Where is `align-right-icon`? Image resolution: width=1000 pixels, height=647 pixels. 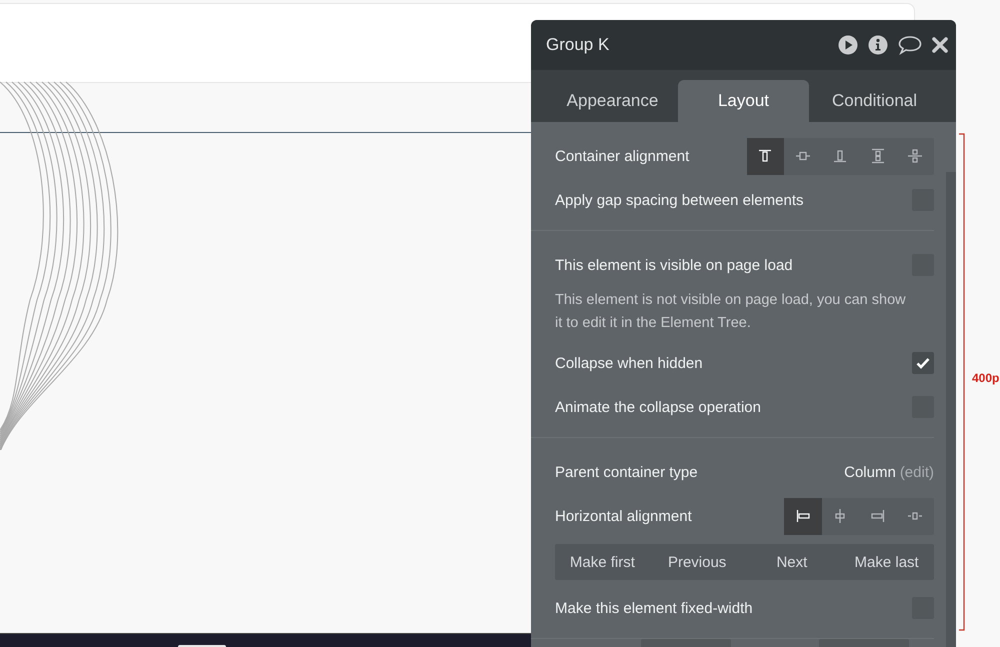
align-right-icon is located at coordinates (878, 516).